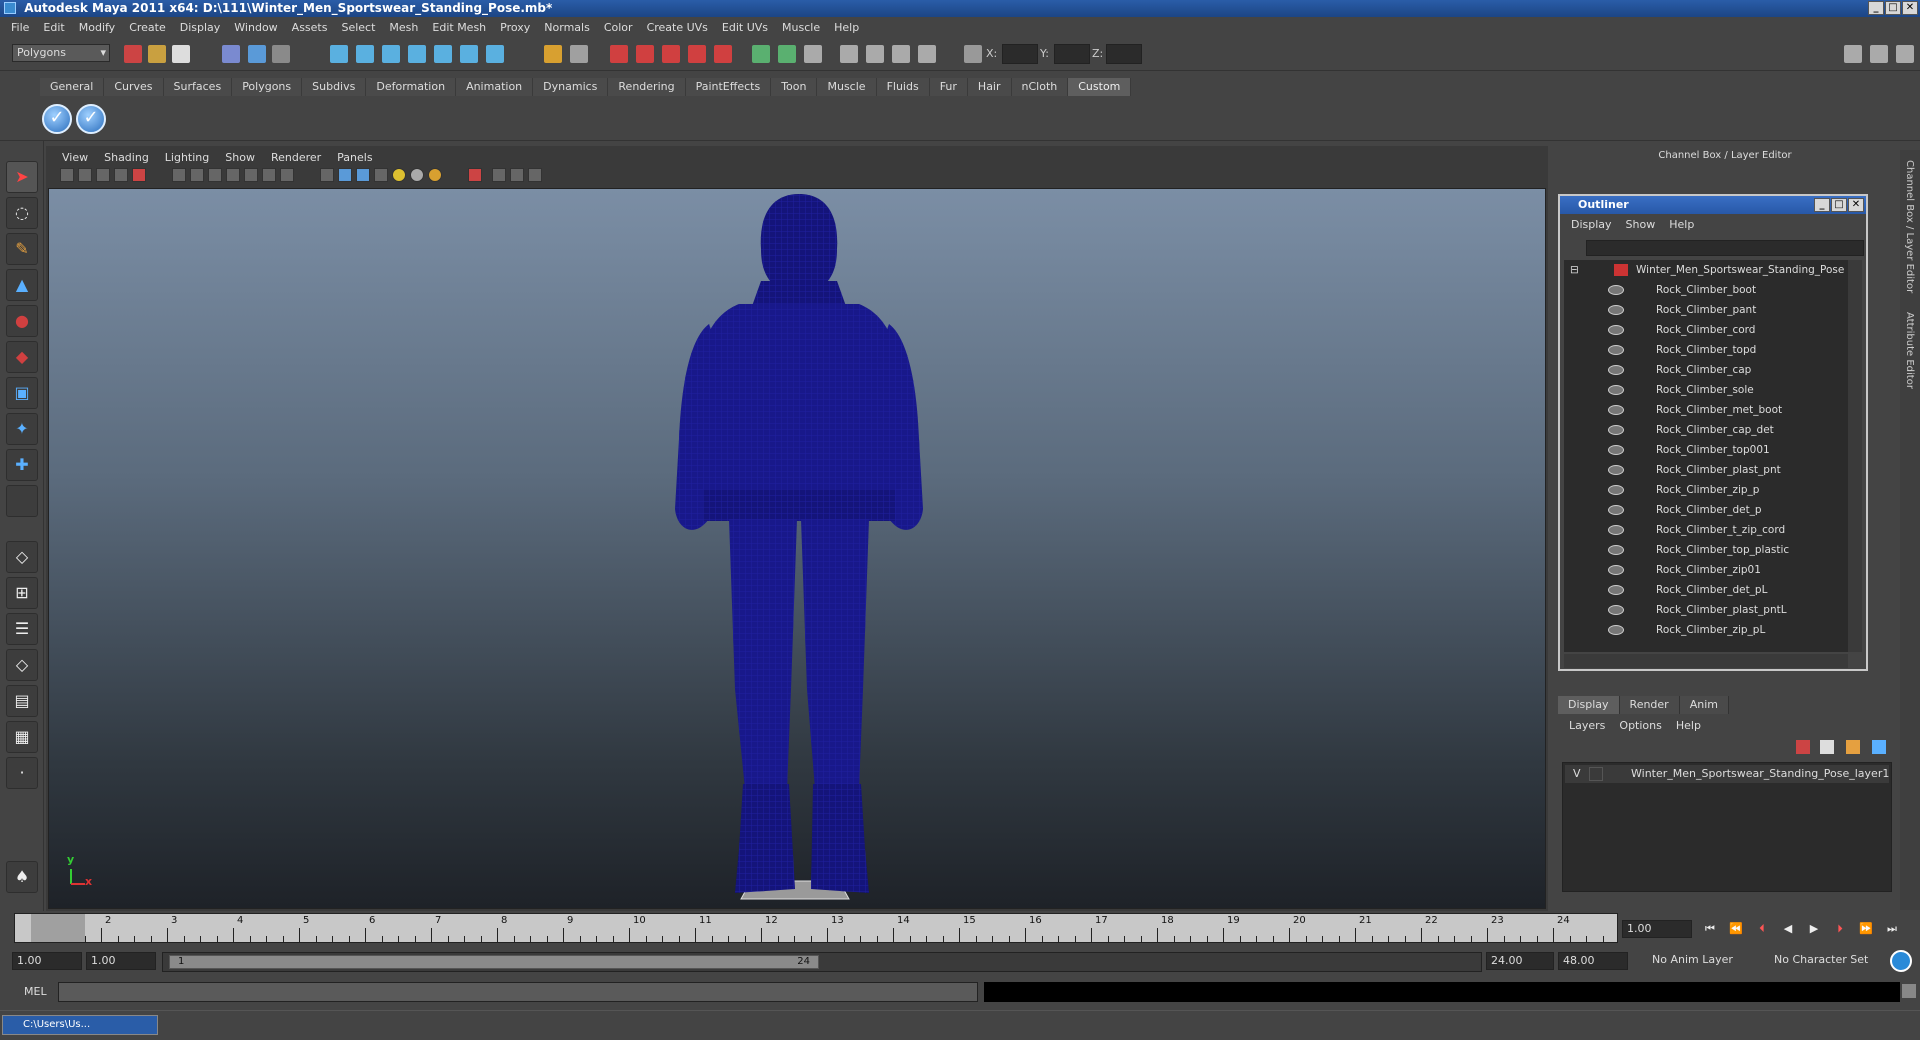 The height and width of the screenshot is (1040, 1920). I want to click on tab-layer-display: Display, so click(1589, 705).